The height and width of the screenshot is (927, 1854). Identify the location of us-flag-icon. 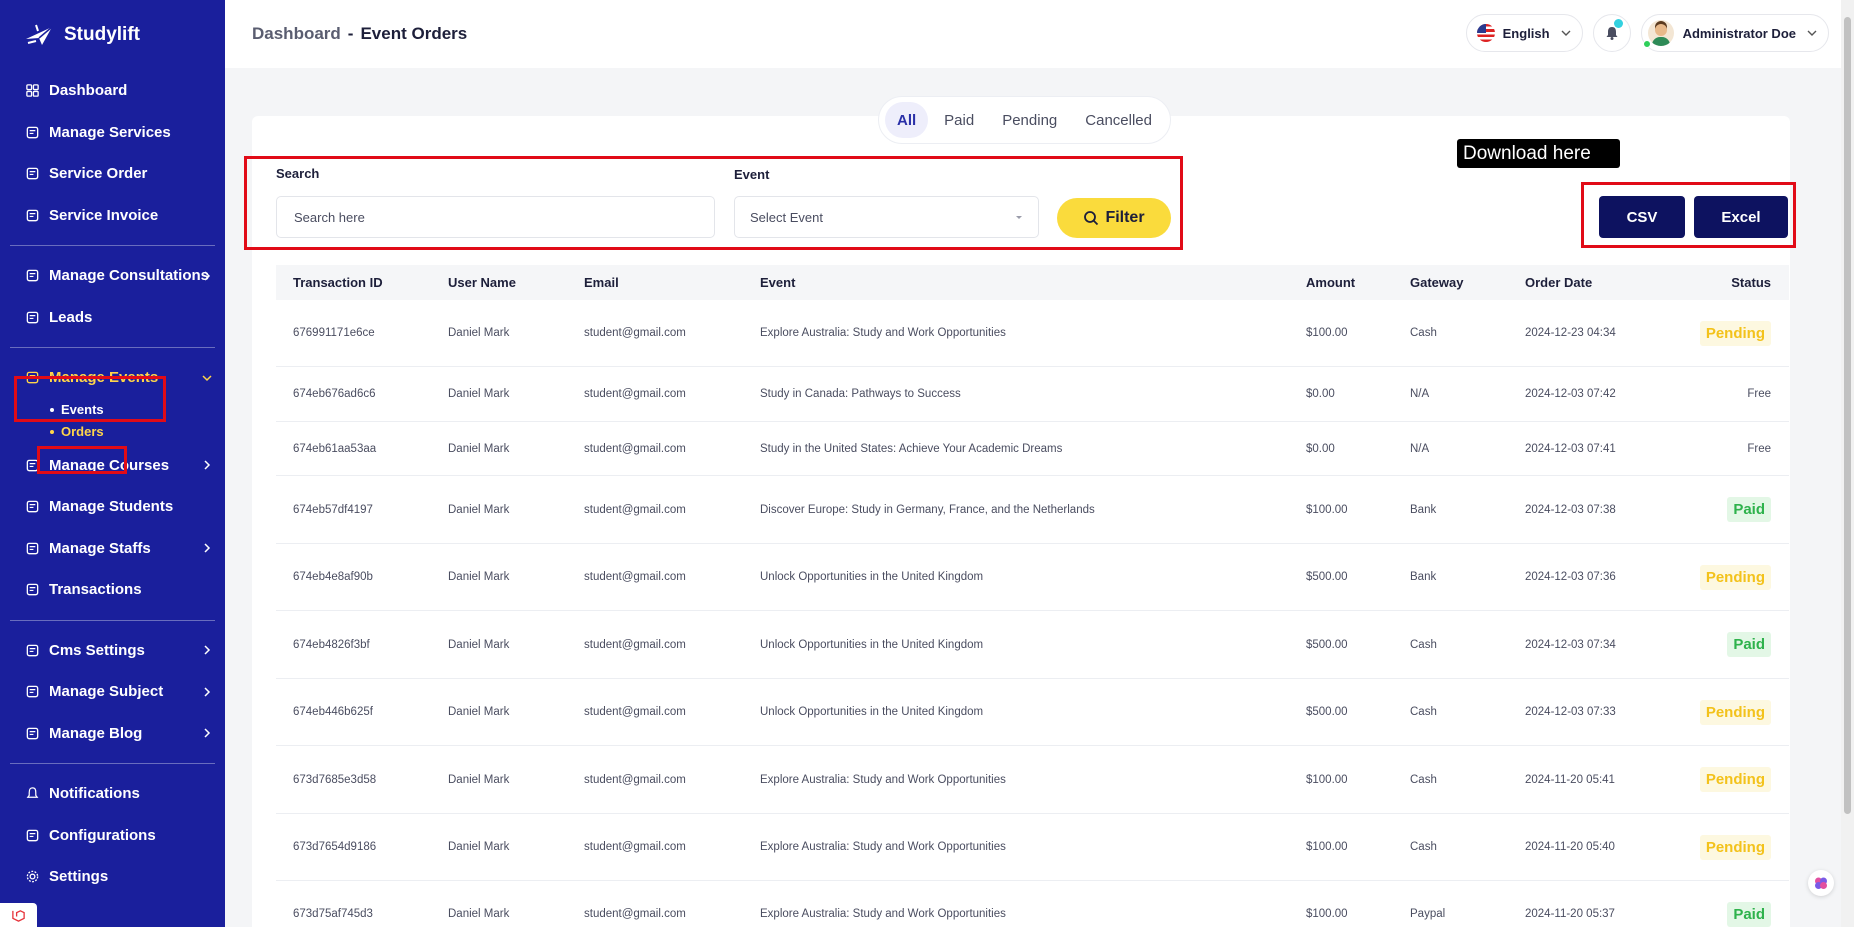
(1485, 33).